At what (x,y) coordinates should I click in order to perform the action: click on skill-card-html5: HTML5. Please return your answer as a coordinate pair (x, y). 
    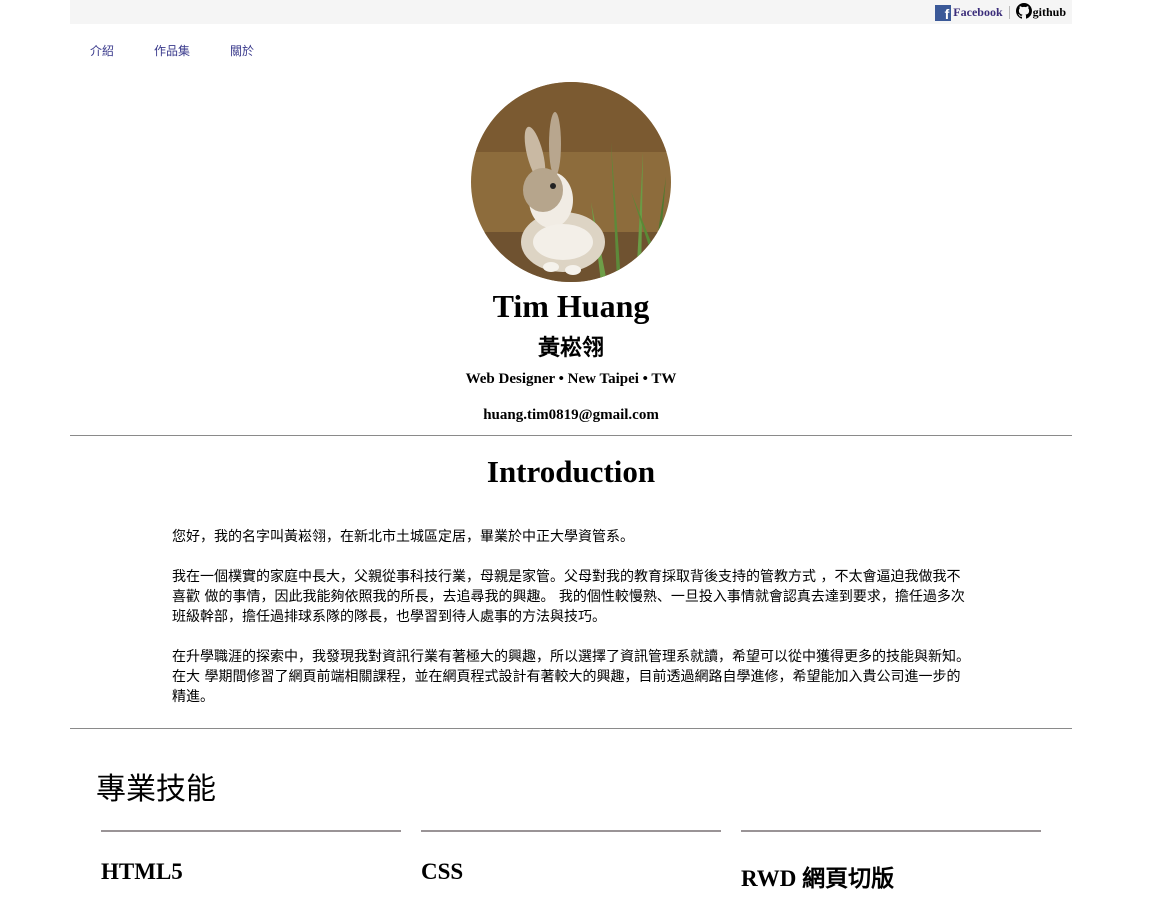
    Looking at the image, I should click on (251, 857).